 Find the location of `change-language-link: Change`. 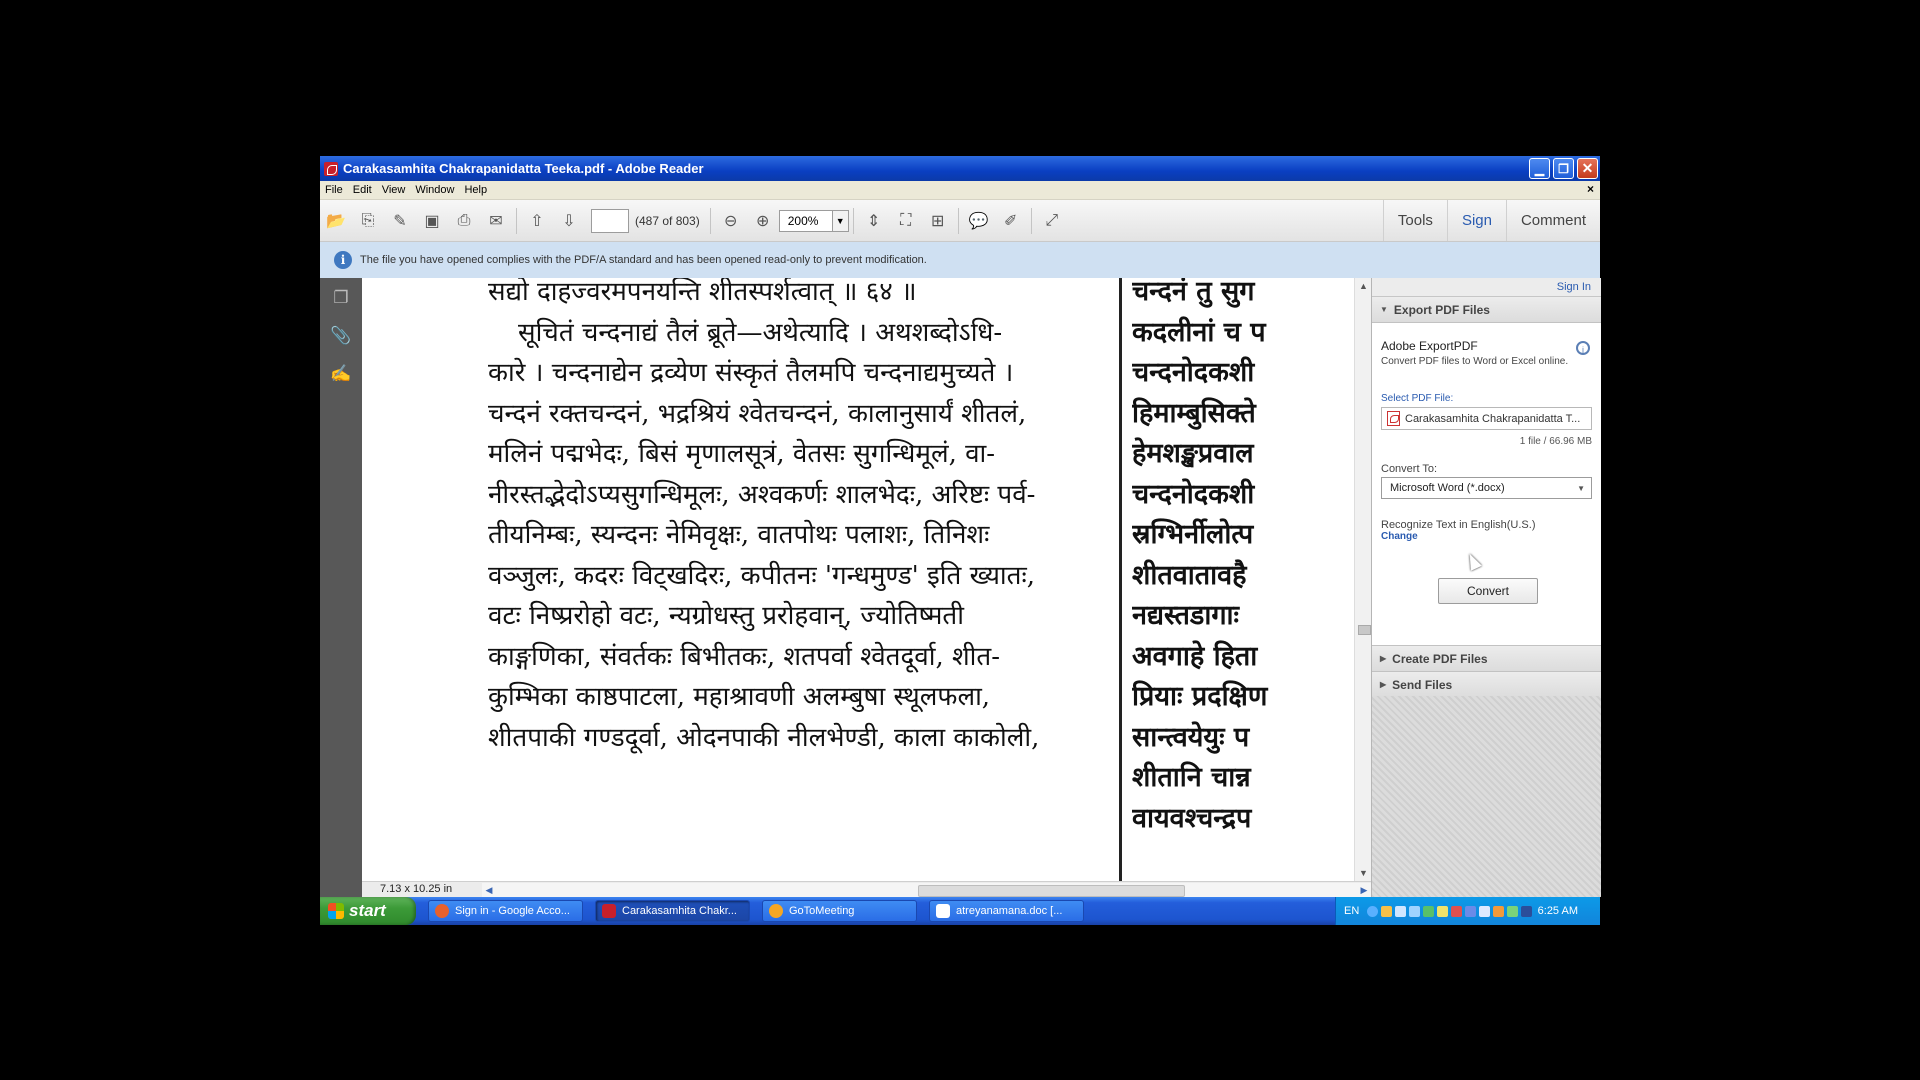

change-language-link: Change is located at coordinates (1399, 536).